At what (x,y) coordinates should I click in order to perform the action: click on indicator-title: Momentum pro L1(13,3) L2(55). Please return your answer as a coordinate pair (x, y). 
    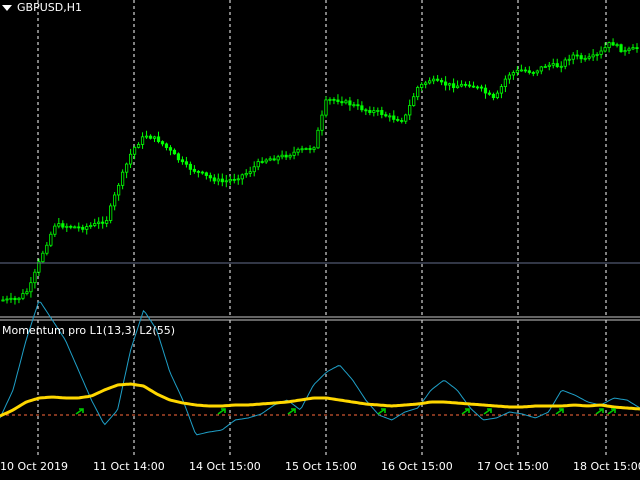
    Looking at the image, I should click on (88, 331).